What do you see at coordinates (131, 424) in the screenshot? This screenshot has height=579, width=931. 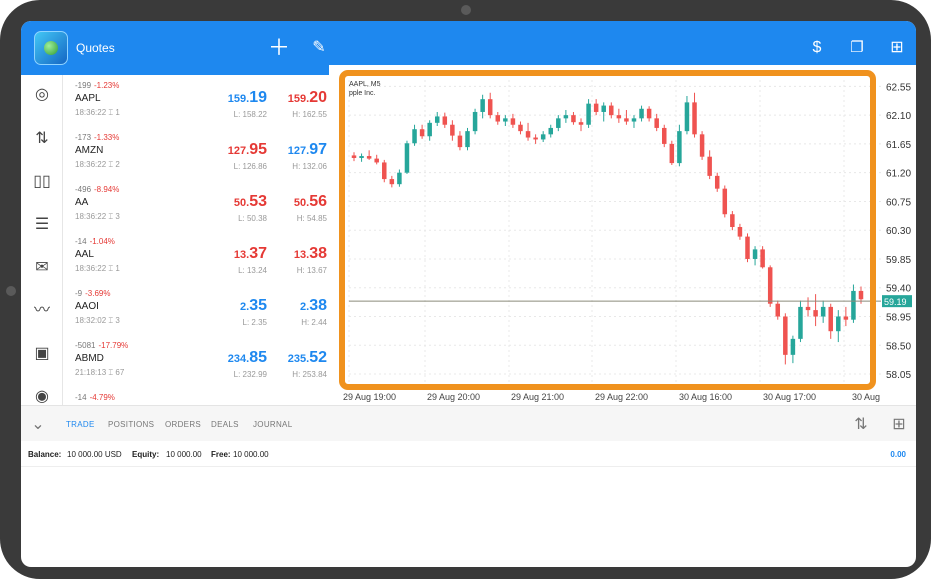 I see `tab-positions: POSITIONS` at bounding box center [131, 424].